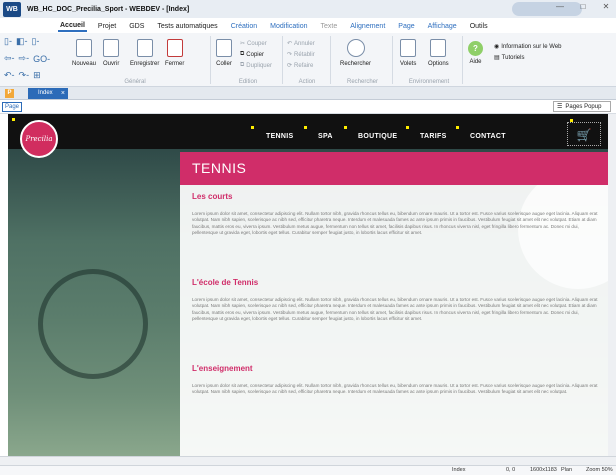 This screenshot has height=475, width=616. I want to click on ouvrir-button: Ouvrir, so click(111, 53).